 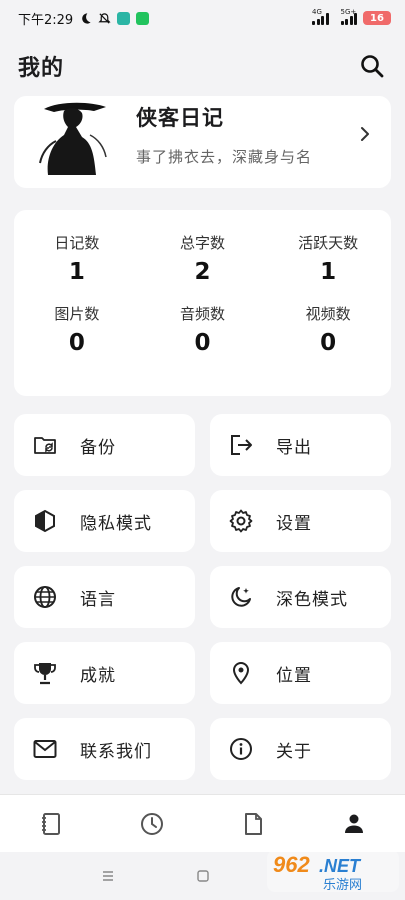 I want to click on signal-4g-icon: 4G, so click(x=320, y=16).